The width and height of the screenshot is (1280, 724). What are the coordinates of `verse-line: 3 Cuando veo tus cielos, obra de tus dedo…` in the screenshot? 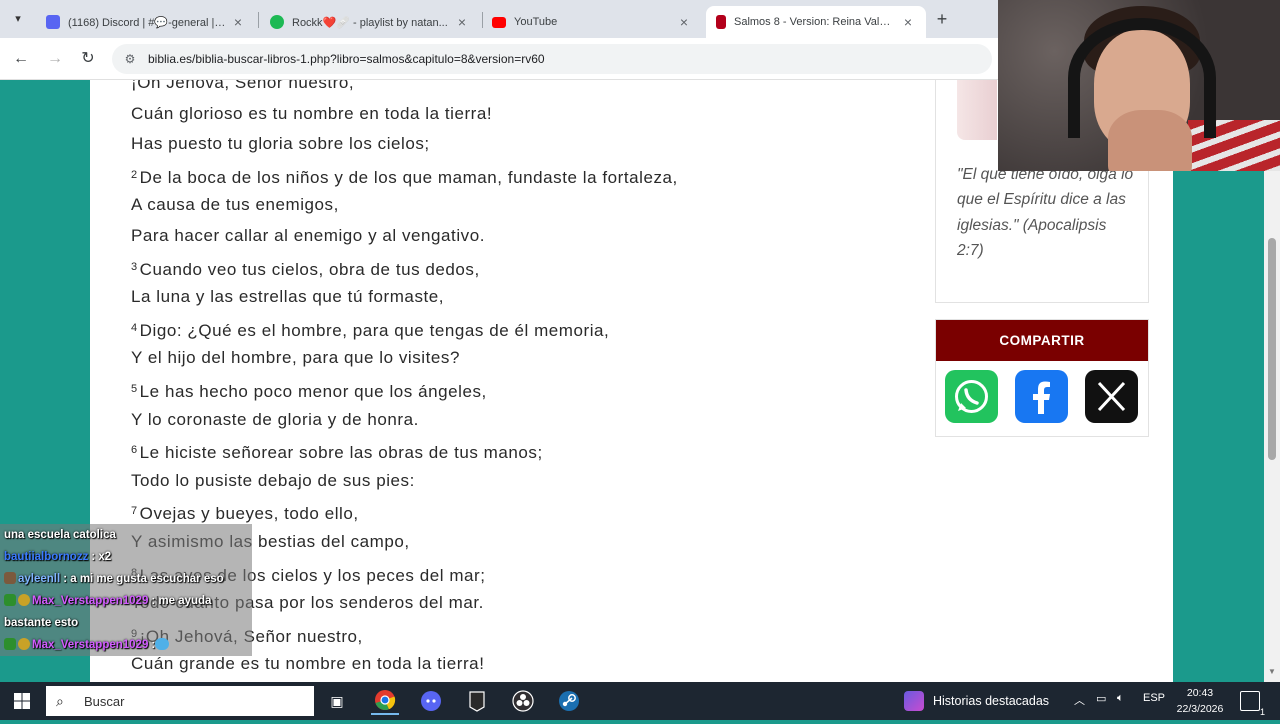 It's located at (511, 267).